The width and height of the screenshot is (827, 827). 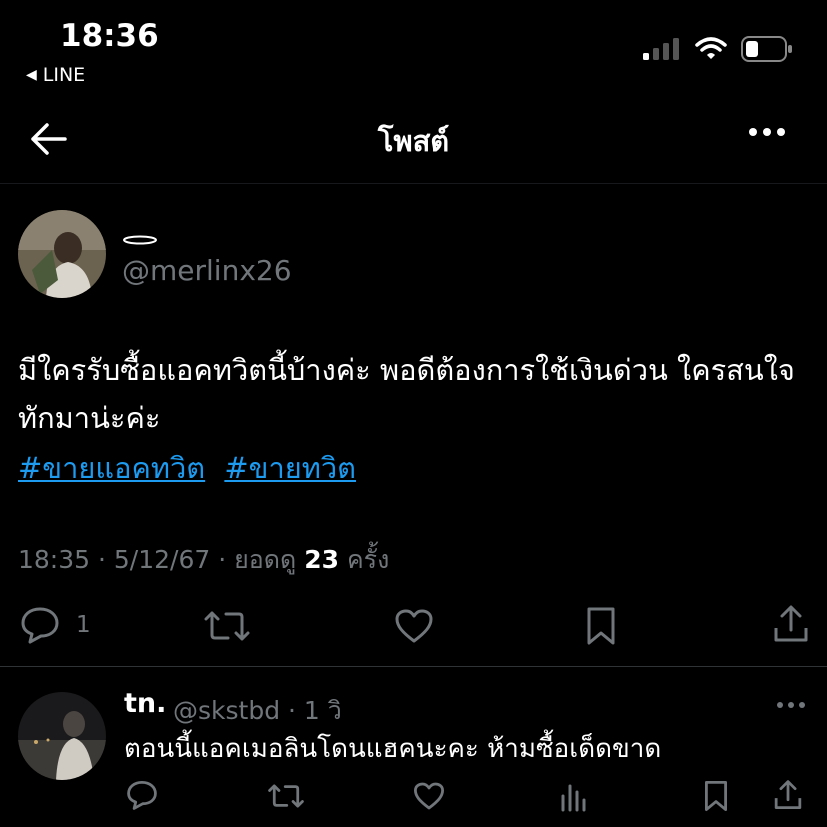 What do you see at coordinates (413, 183) in the screenshot?
I see `header-divider` at bounding box center [413, 183].